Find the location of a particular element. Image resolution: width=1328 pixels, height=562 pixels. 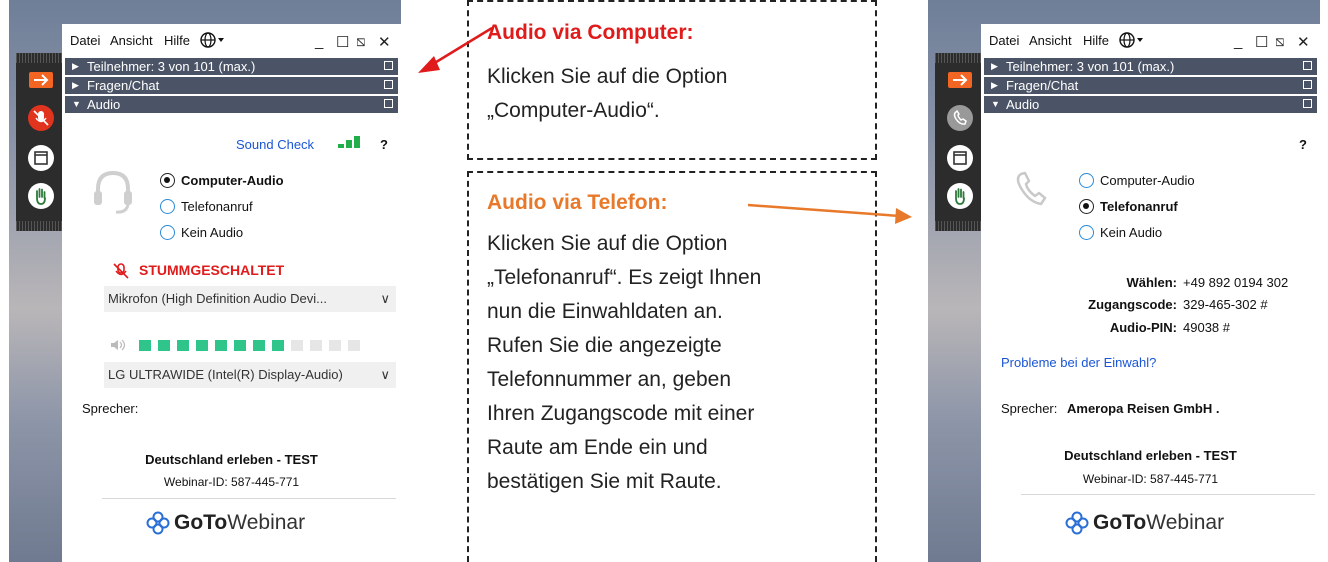

section-attendees: ▶ Teilnehmer: 3 von 101 (max.) is located at coordinates (1150, 66).